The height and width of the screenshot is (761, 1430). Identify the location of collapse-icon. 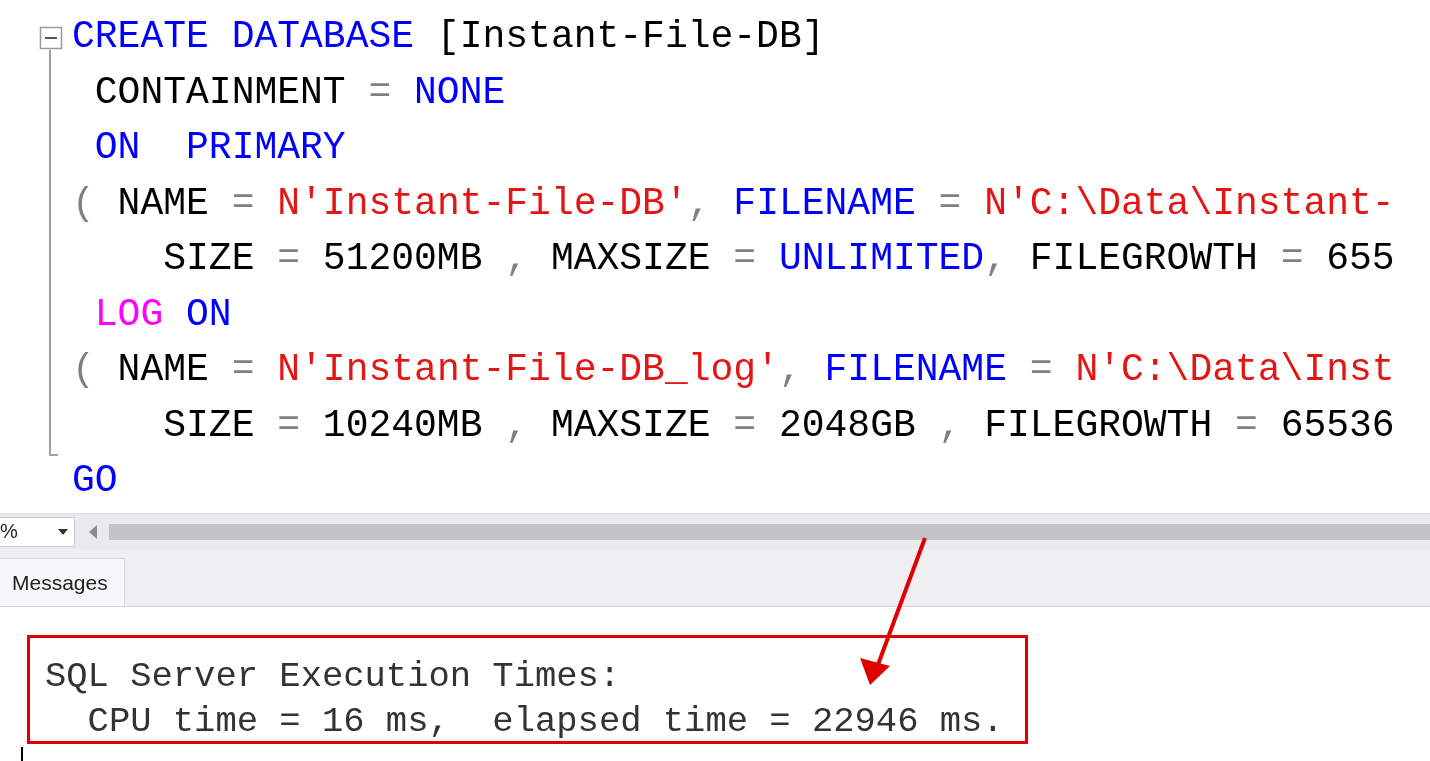
(51, 38).